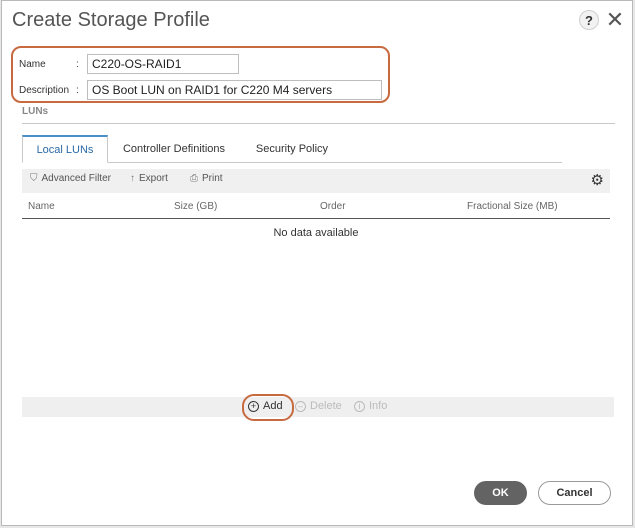  I want to click on filter-icon: ⛉, so click(34, 178).